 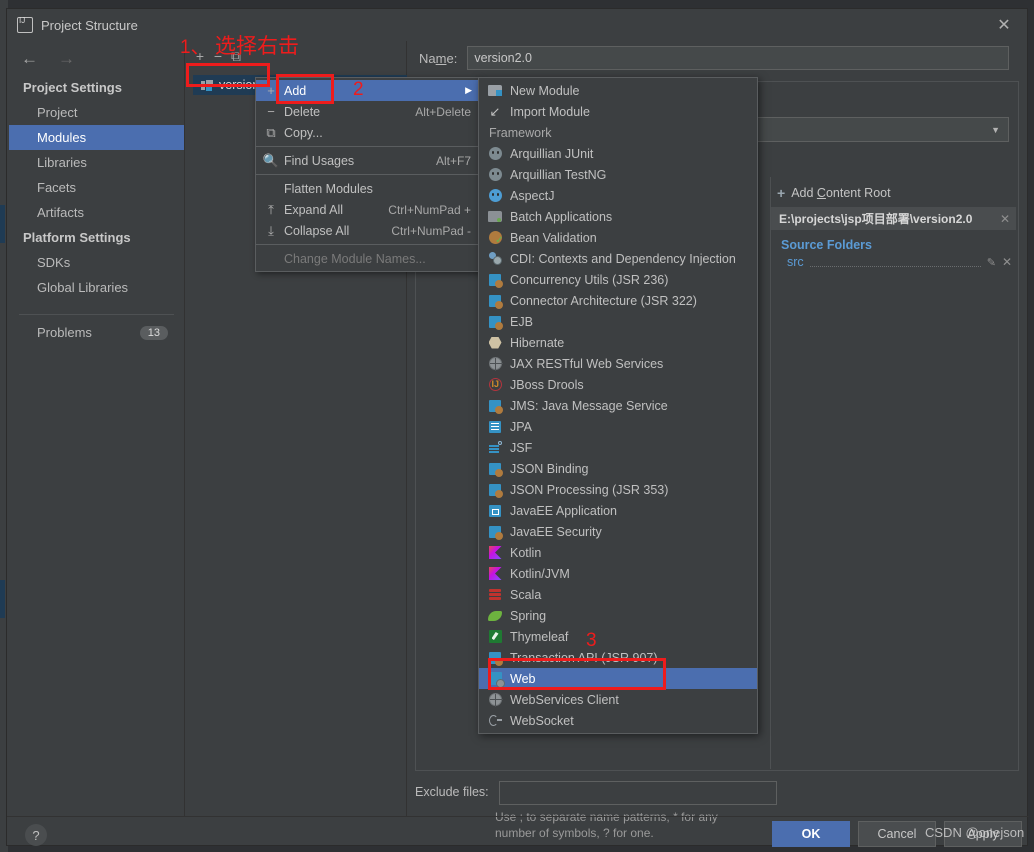 I want to click on submenu-item-hibernate: Hibernate, so click(x=618, y=342).